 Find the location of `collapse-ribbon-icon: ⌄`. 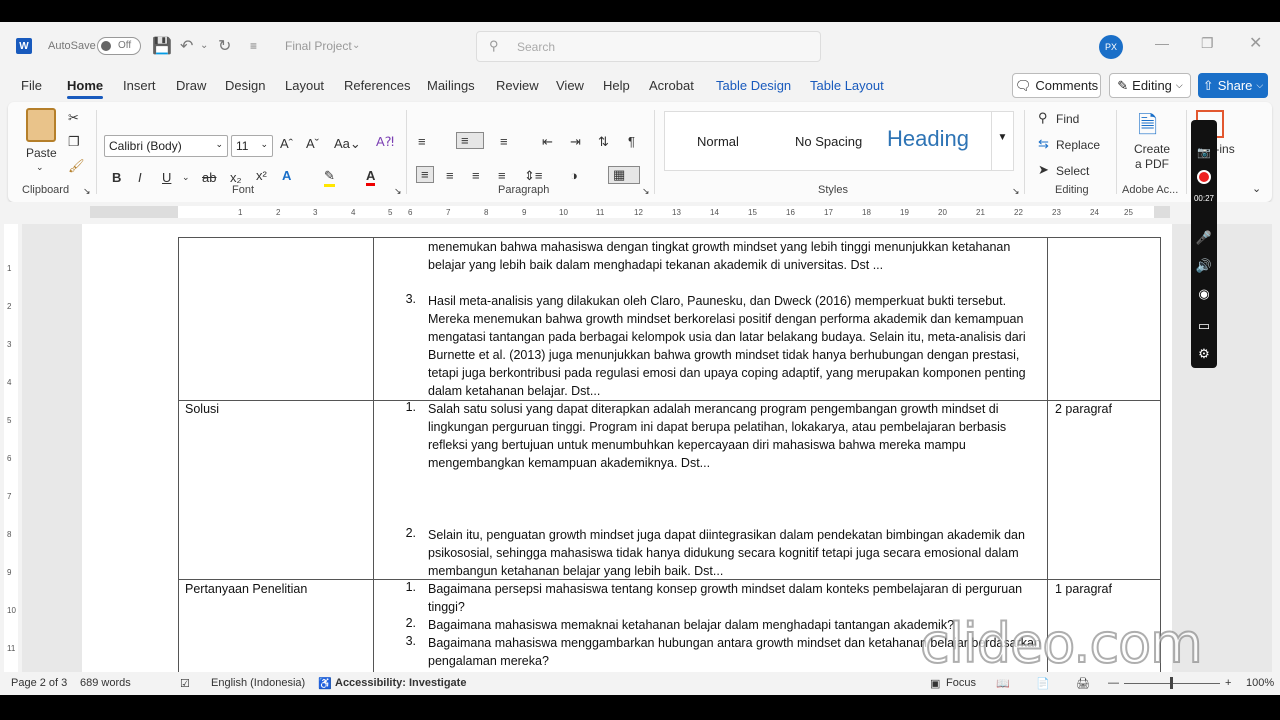

collapse-ribbon-icon: ⌄ is located at coordinates (1256, 188).